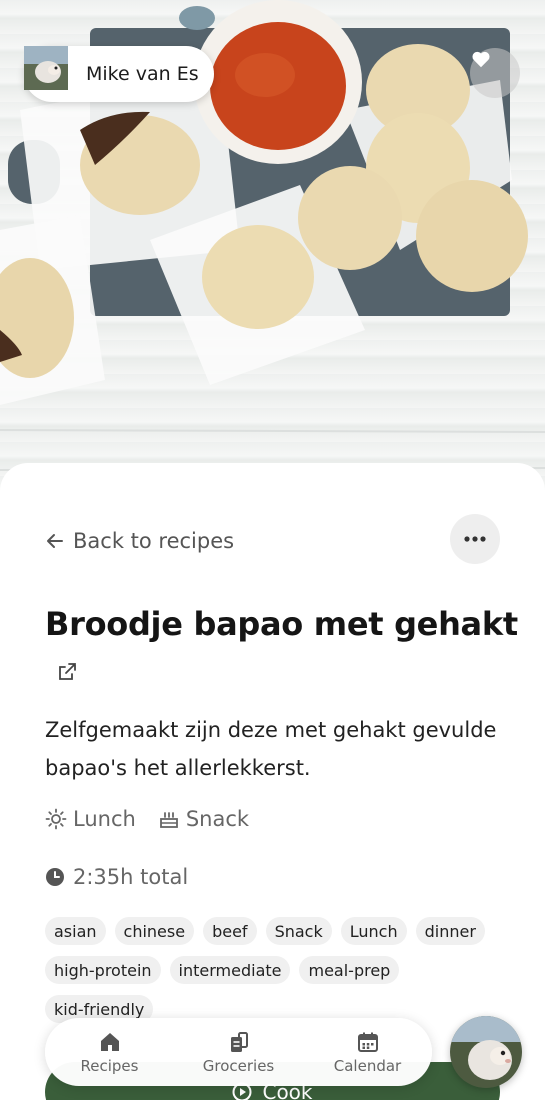  Describe the element at coordinates (281, 624) in the screenshot. I see `recipe-title: Broodje bapao met gehakt` at that location.